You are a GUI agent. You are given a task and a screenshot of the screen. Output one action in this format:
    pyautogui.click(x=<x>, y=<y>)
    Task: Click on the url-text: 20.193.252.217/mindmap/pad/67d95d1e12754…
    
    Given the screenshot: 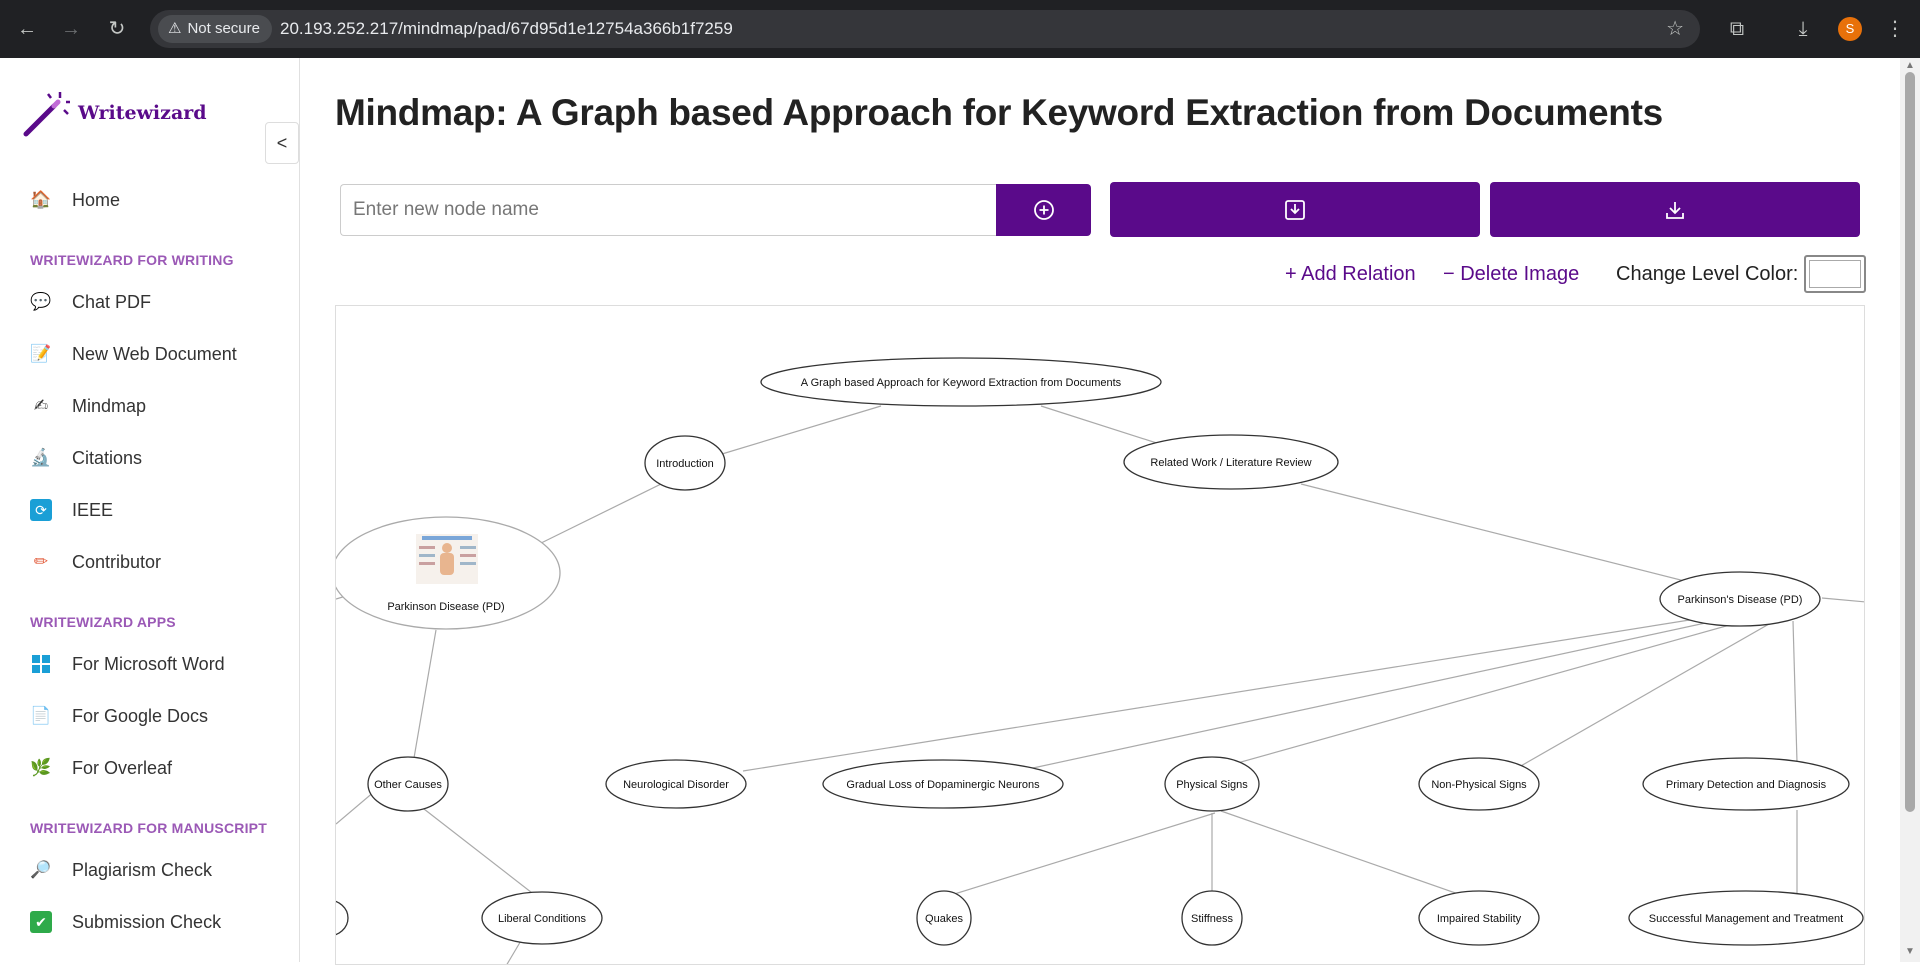 What is the action you would take?
    pyautogui.click(x=506, y=29)
    